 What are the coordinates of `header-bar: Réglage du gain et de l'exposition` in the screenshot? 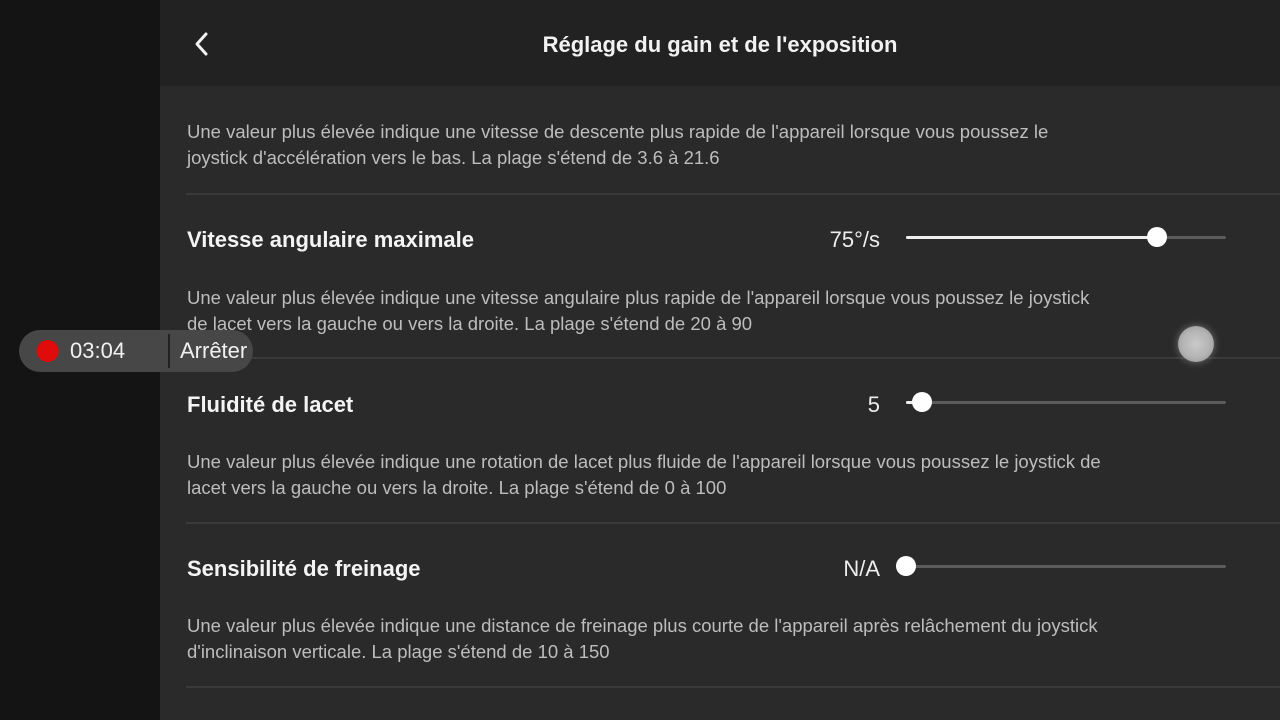 It's located at (720, 43).